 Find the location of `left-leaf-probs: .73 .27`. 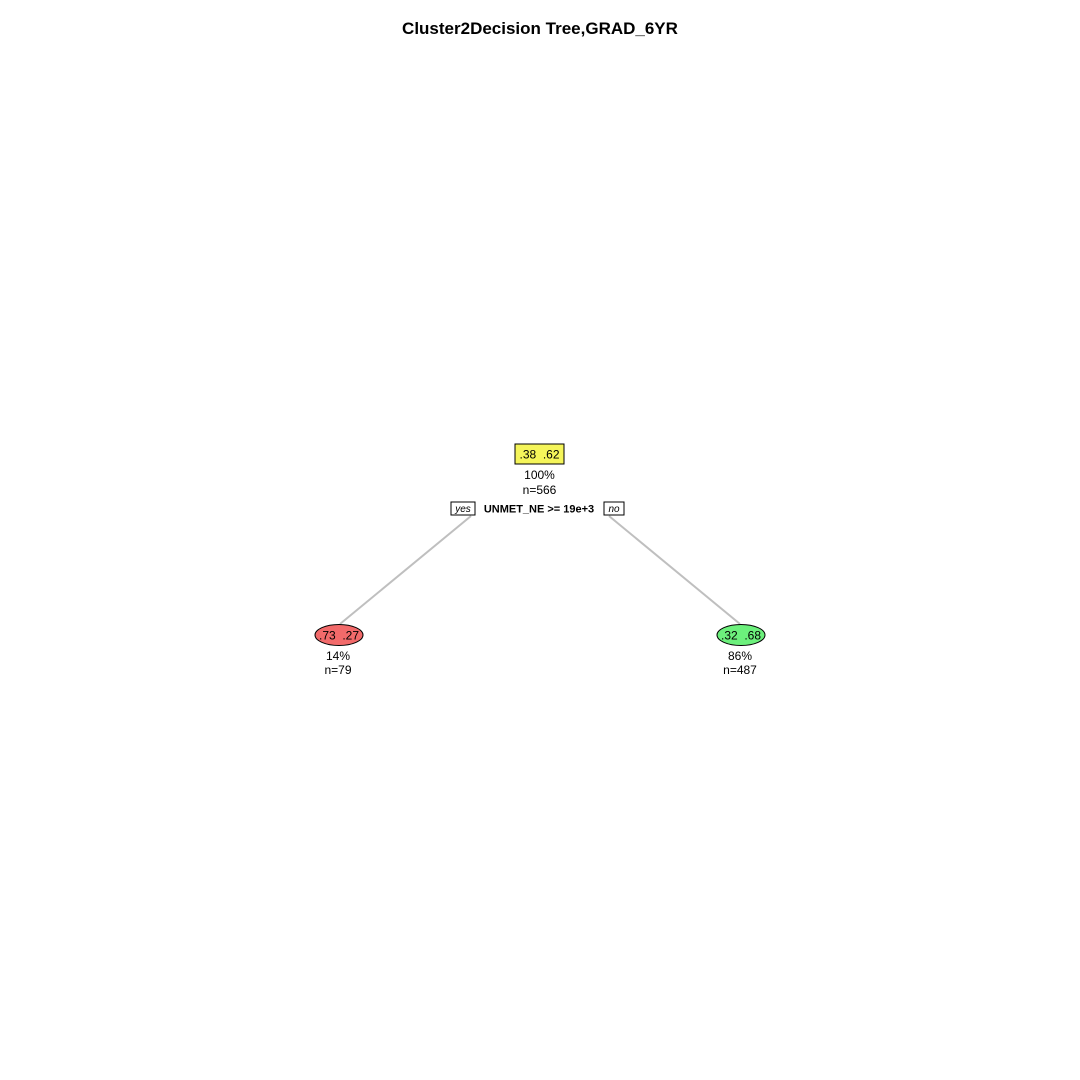

left-leaf-probs: .73 .27 is located at coordinates (339, 636).